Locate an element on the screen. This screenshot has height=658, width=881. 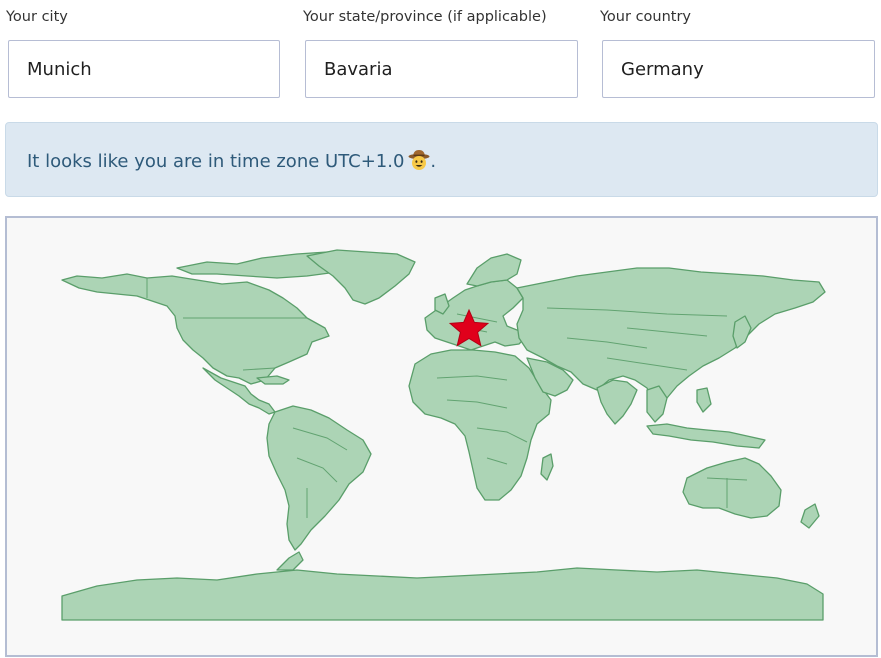
cowboy-hat-face-icon is located at coordinates (419, 160).